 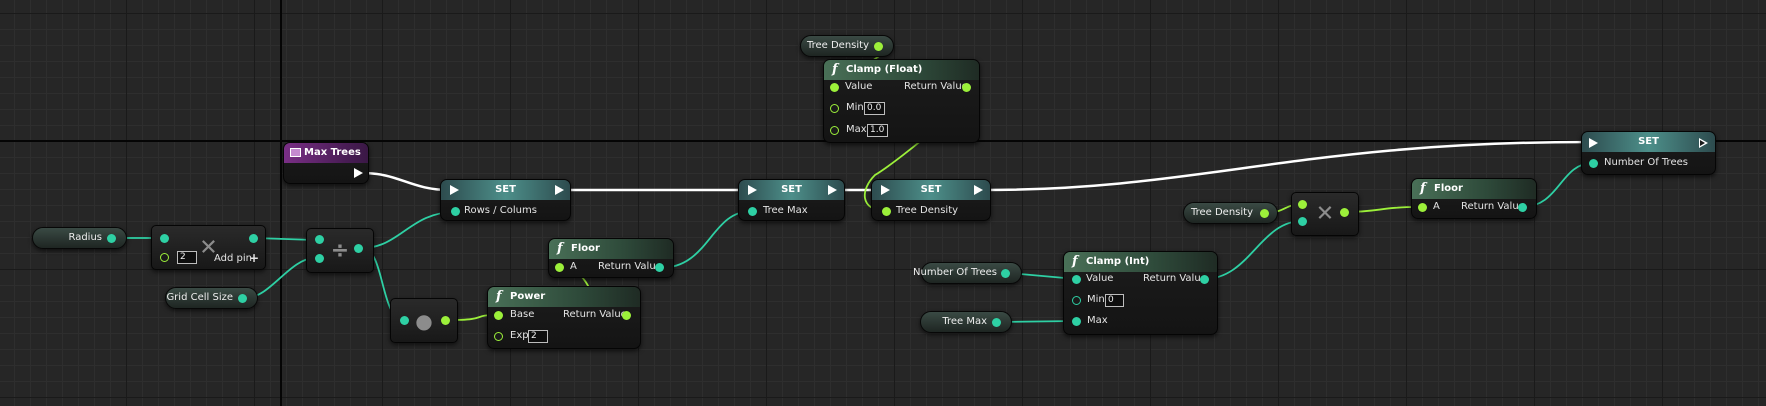 What do you see at coordinates (1448, 188) in the screenshot?
I see `floor-2-title: Floor` at bounding box center [1448, 188].